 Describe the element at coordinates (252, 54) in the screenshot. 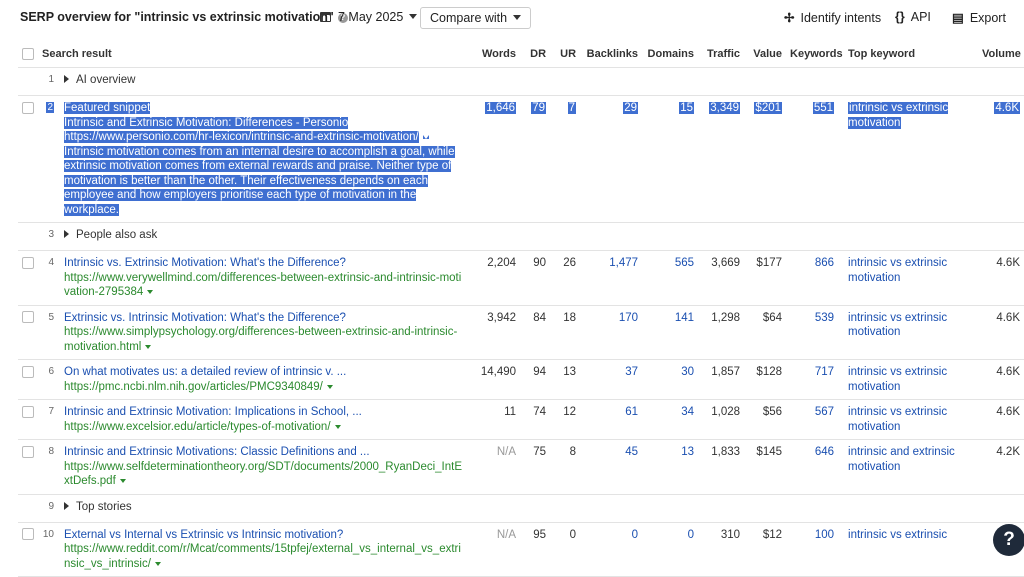

I see `col-search-result: Search result` at that location.